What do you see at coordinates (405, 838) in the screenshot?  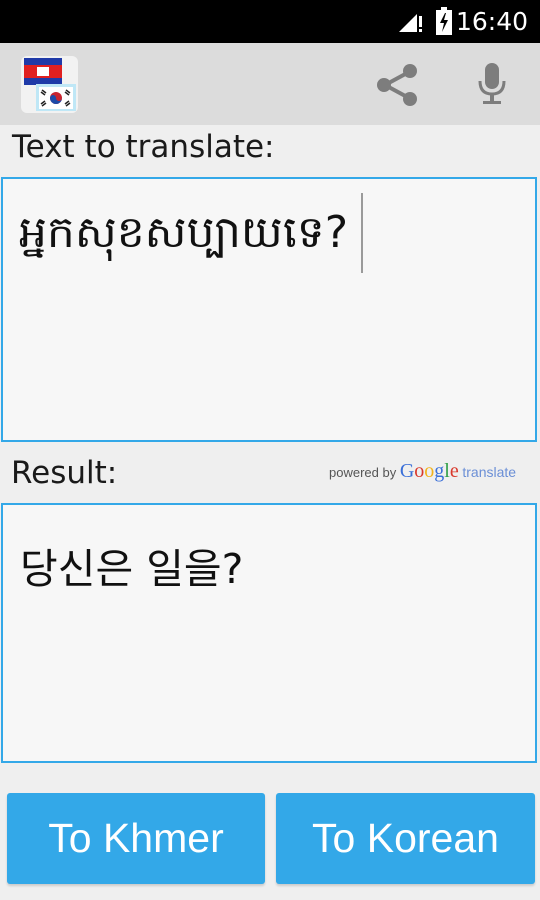 I see `to-korean-button: To Korean` at bounding box center [405, 838].